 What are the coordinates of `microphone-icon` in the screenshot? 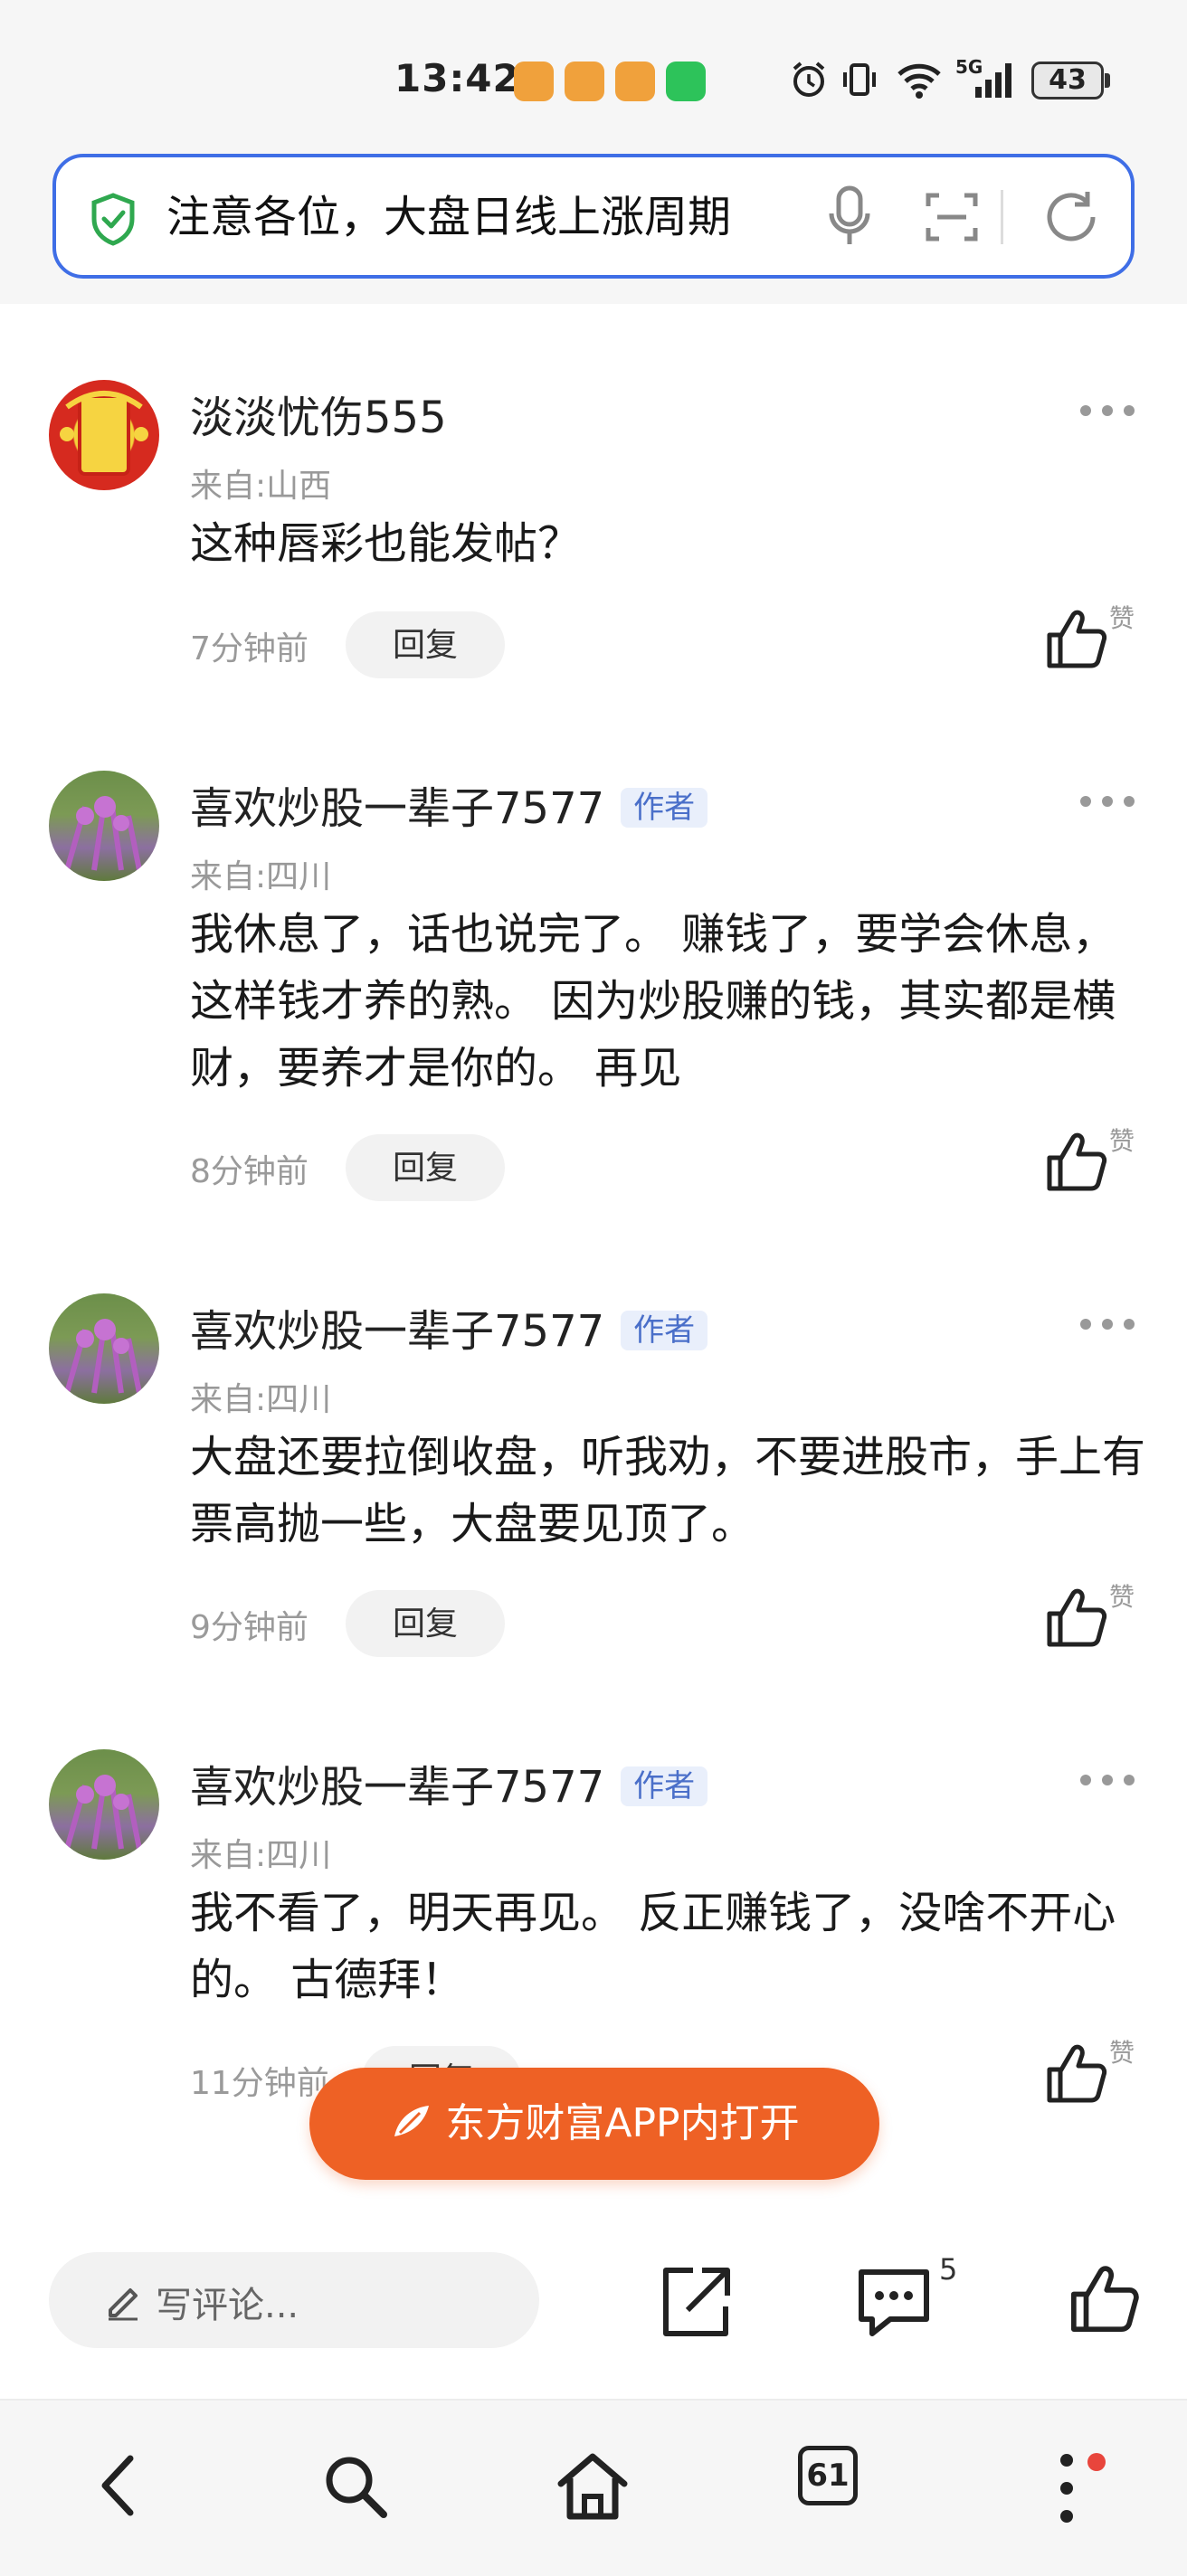 It's located at (849, 218).